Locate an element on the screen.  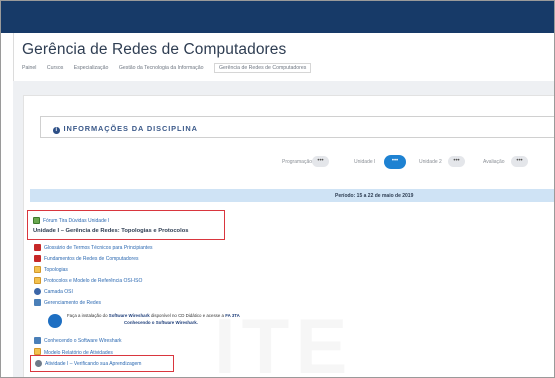
notice-icon is located at coordinates (55, 321).